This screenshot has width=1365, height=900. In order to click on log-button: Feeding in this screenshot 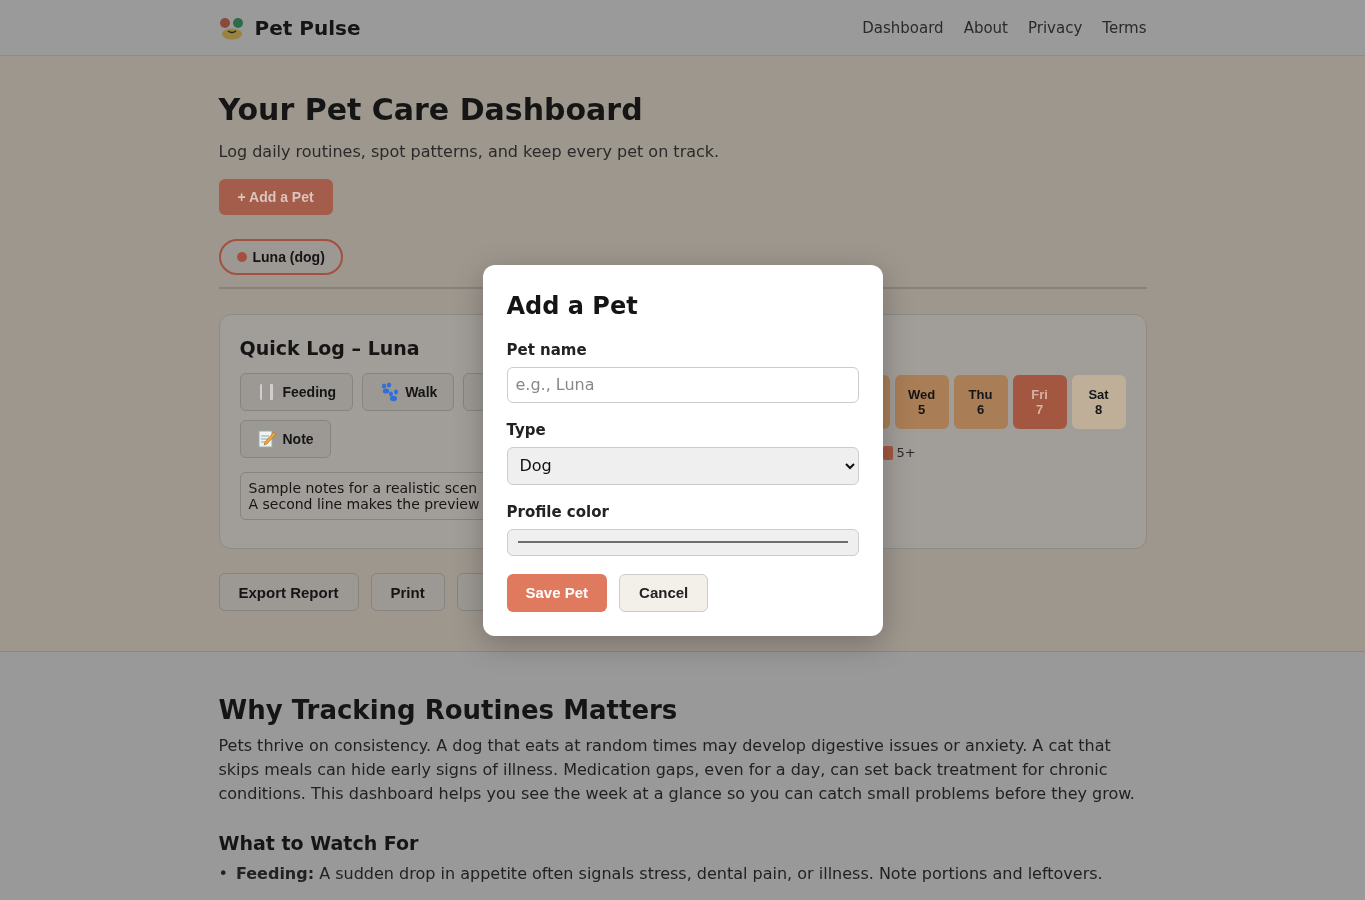, I will do `click(296, 392)`.